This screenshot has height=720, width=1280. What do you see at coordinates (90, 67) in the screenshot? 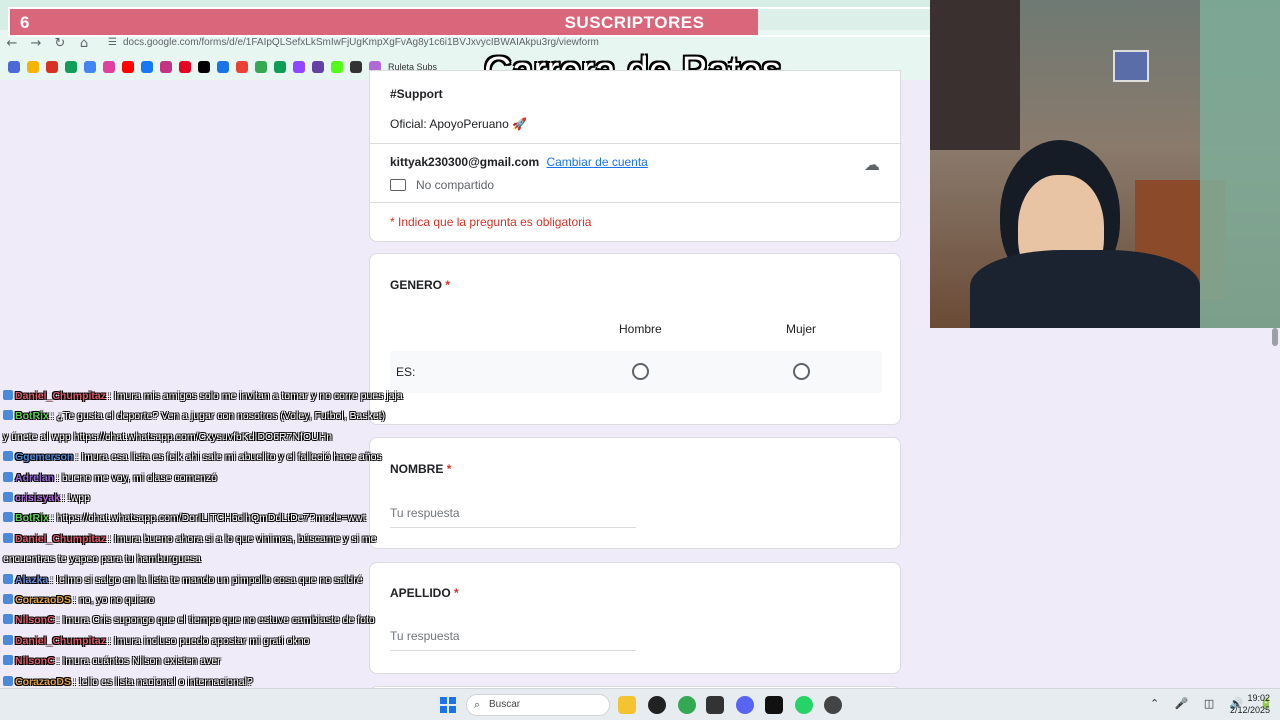
I see `docs-icon` at bounding box center [90, 67].